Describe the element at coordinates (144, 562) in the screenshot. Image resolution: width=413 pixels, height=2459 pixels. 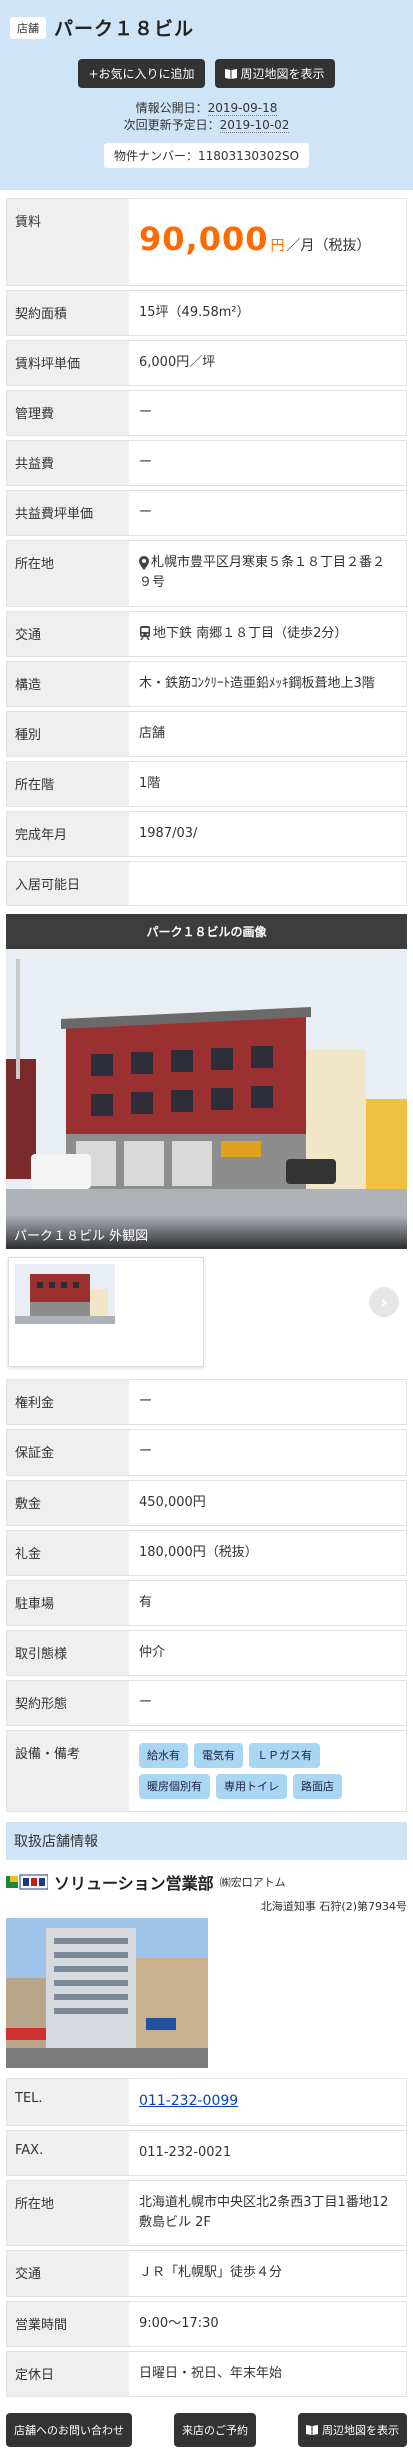
I see `map-pin-icon` at that location.